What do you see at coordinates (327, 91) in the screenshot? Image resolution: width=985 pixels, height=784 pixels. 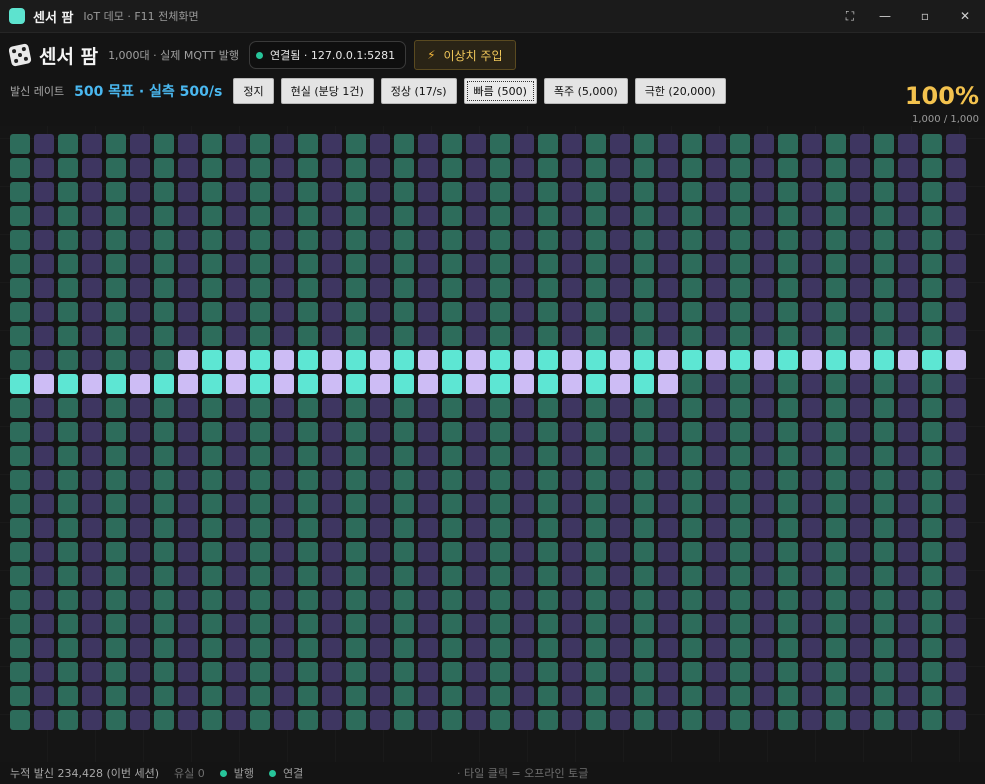 I see `rate-button: 현실 (분당 1건)` at bounding box center [327, 91].